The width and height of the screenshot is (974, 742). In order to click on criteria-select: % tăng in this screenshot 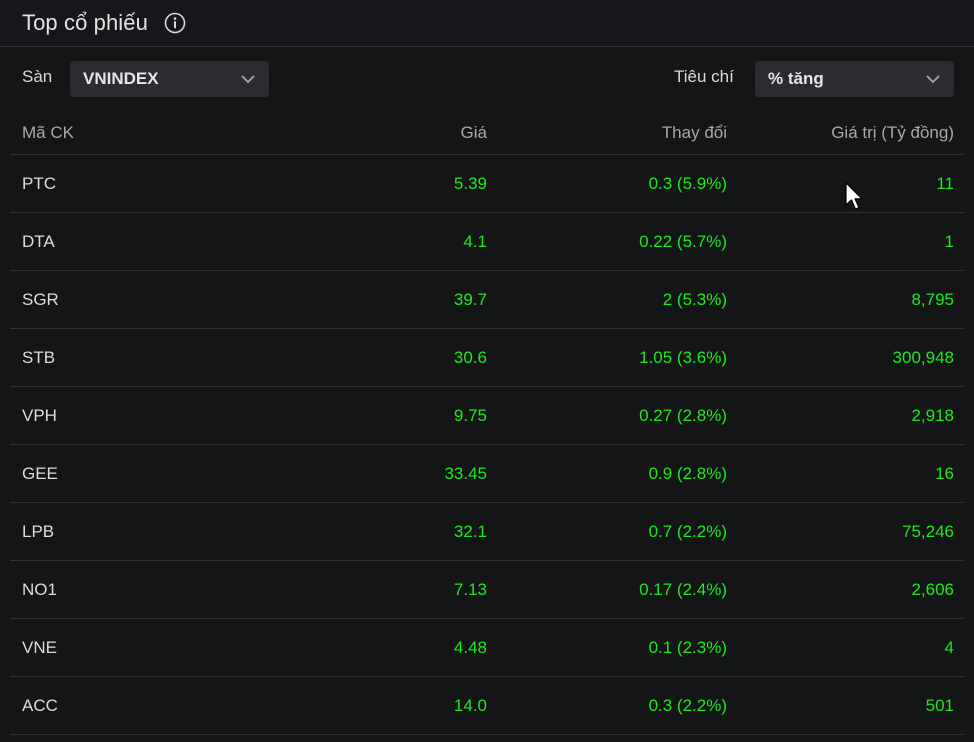, I will do `click(854, 79)`.